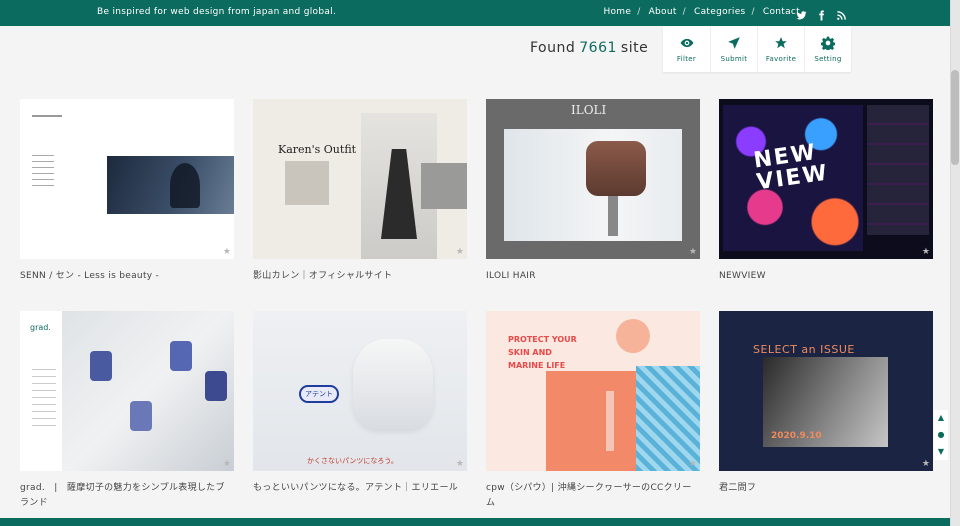 The width and height of the screenshot is (960, 526). What do you see at coordinates (475, 522) in the screenshot?
I see `footer-bar` at bounding box center [475, 522].